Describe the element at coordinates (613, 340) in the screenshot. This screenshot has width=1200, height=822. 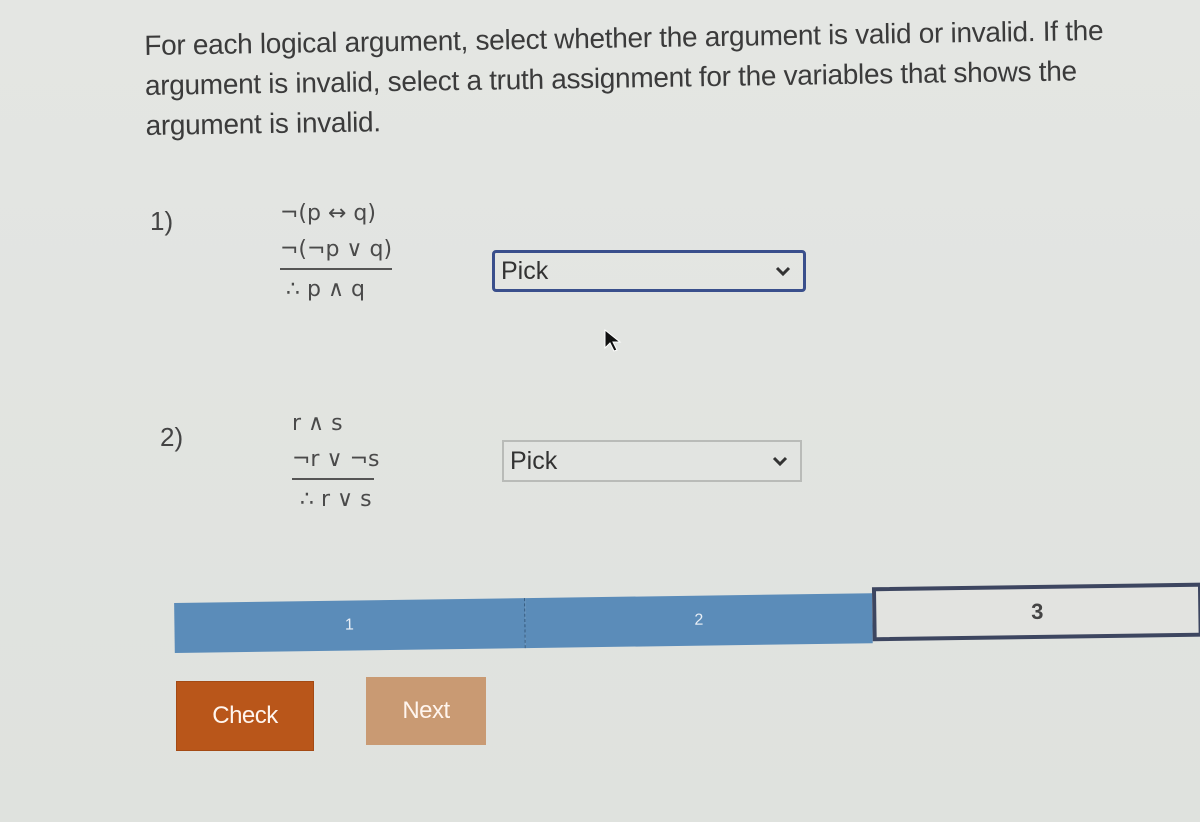
I see `mouse-cursor-icon` at that location.